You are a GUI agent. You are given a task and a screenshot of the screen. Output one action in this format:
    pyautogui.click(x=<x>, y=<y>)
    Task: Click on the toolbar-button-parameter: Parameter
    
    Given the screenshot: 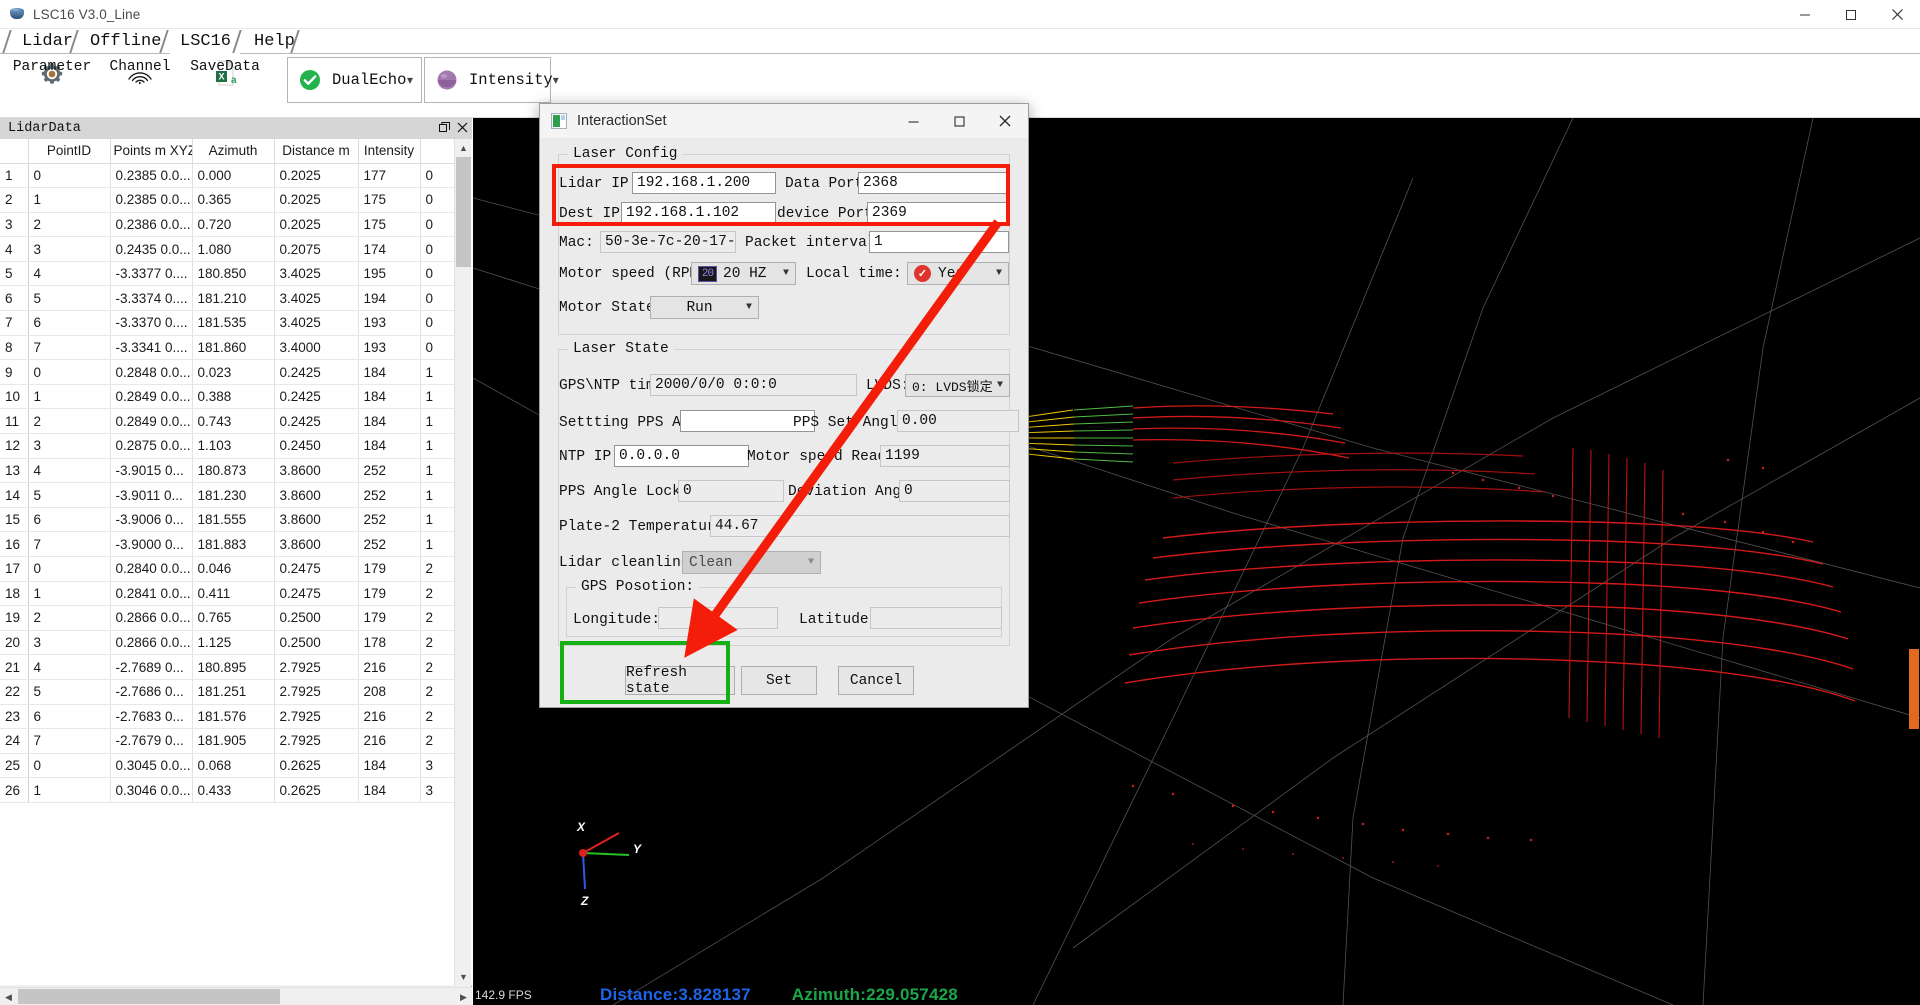 What is the action you would take?
    pyautogui.click(x=52, y=86)
    